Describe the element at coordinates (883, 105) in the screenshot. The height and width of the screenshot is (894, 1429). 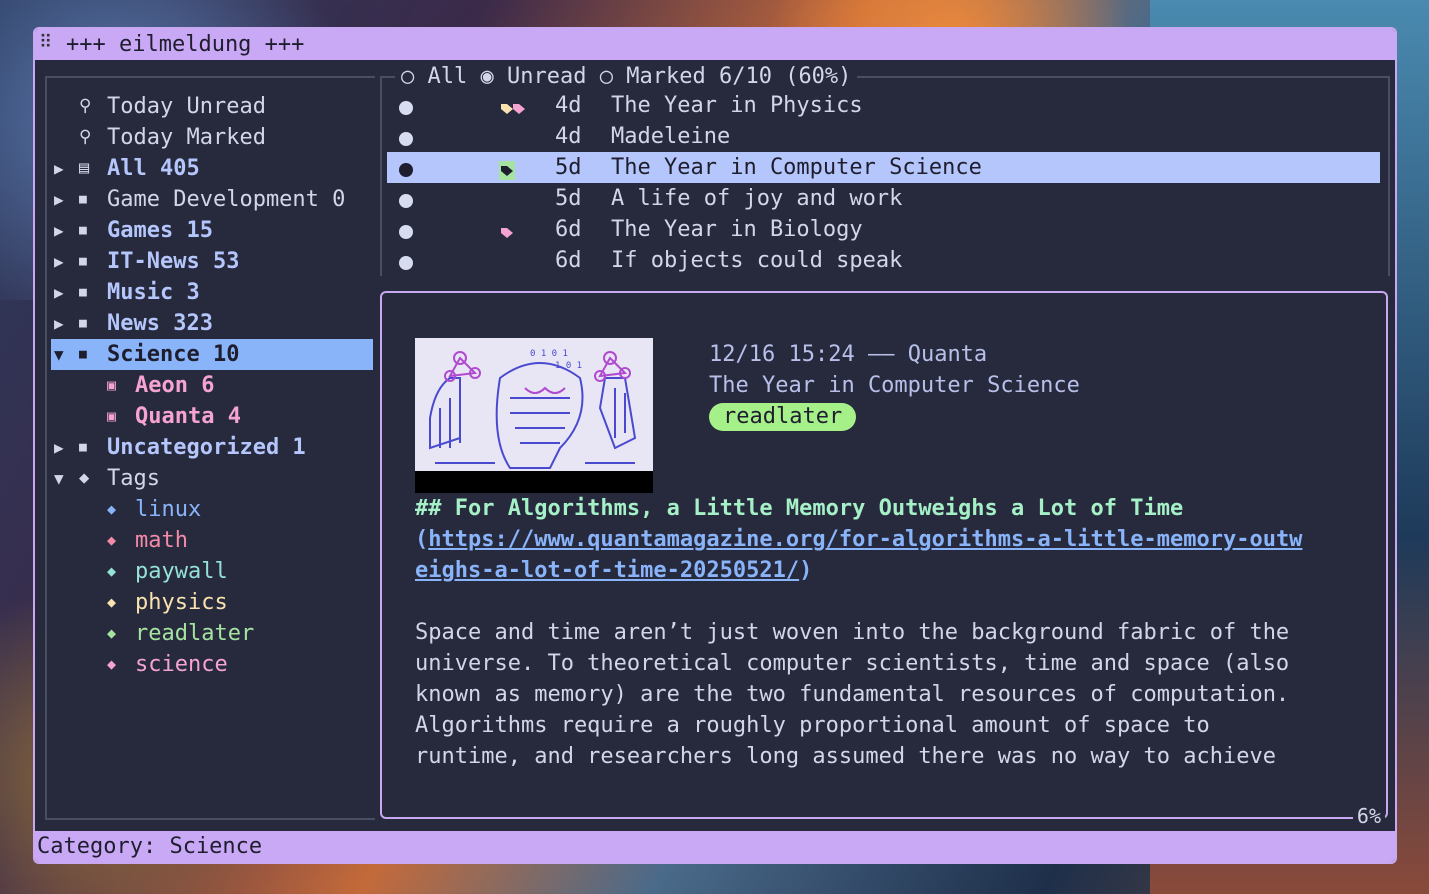
I see `article-row: 4d The Year in Physics` at that location.